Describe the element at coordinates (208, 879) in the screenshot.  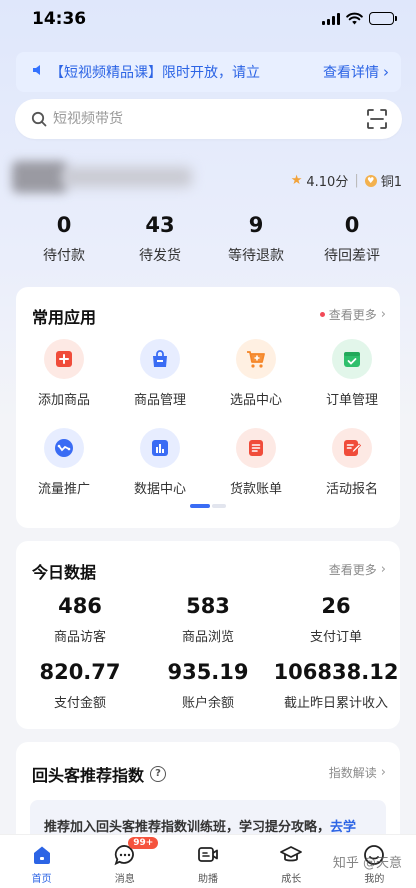
I see `tab-label: 助播` at that location.